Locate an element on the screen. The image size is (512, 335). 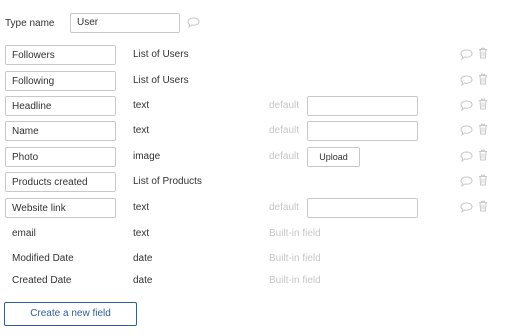
field-name-input: Photo is located at coordinates (60, 157).